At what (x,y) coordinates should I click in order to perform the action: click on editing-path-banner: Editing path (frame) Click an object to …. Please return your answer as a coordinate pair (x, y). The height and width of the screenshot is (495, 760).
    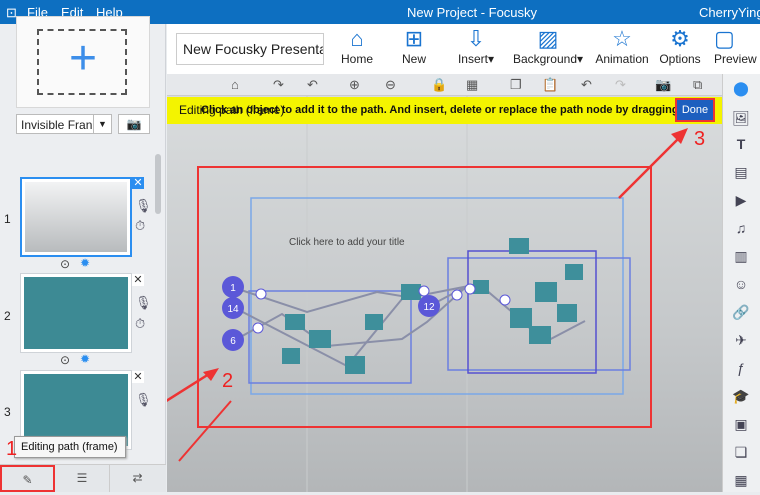
    Looking at the image, I should click on (444, 110).